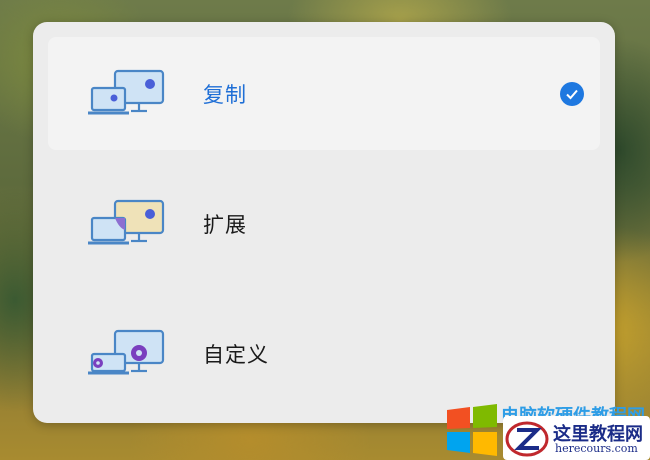 This screenshot has width=650, height=460. What do you see at coordinates (572, 93) in the screenshot?
I see `checkmark-icon` at bounding box center [572, 93].